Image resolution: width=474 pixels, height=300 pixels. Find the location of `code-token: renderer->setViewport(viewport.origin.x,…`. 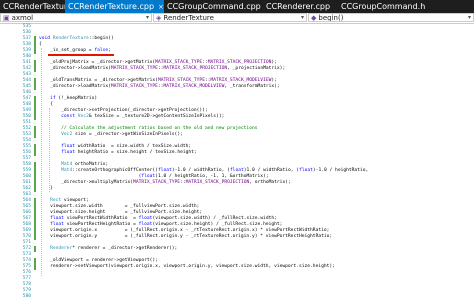

code-token: renderer->setViewport(viewport.origin.x,… is located at coordinates (187, 266).